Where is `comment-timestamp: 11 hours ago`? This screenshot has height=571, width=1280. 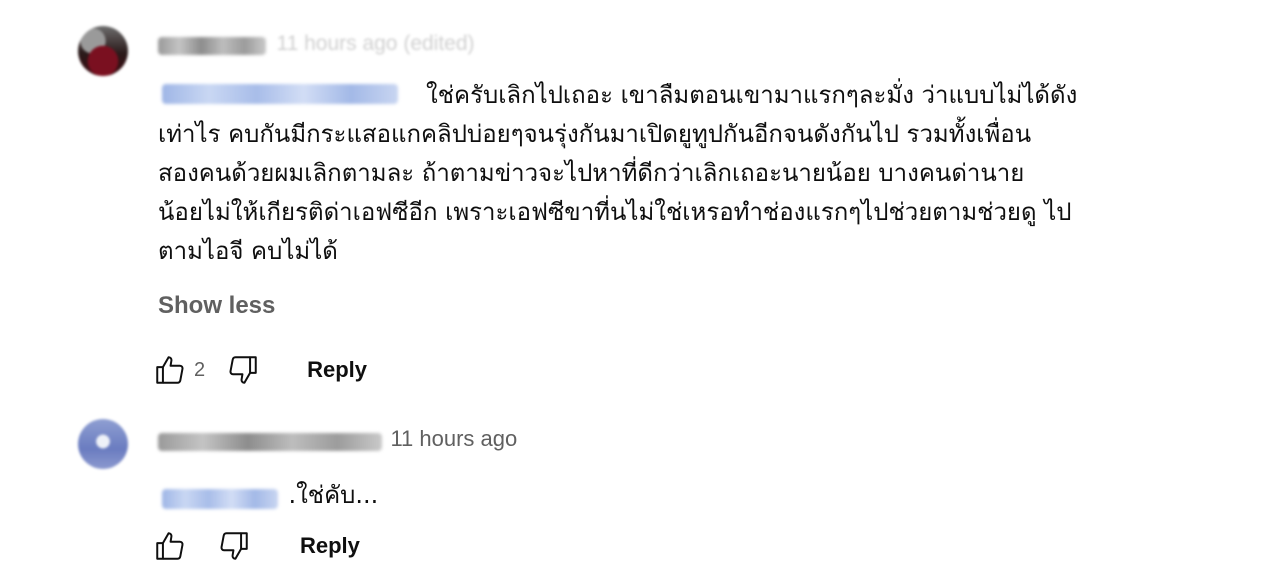 comment-timestamp: 11 hours ago is located at coordinates (454, 438).